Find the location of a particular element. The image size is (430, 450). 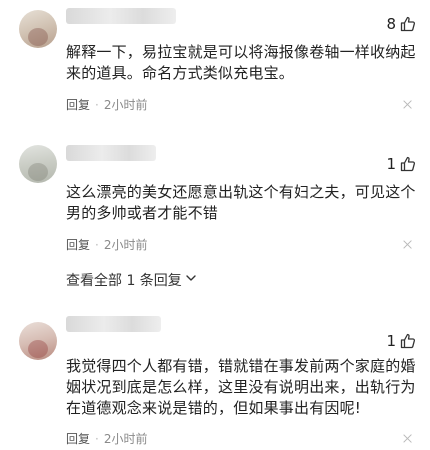

chevron-down-icon is located at coordinates (191, 280).